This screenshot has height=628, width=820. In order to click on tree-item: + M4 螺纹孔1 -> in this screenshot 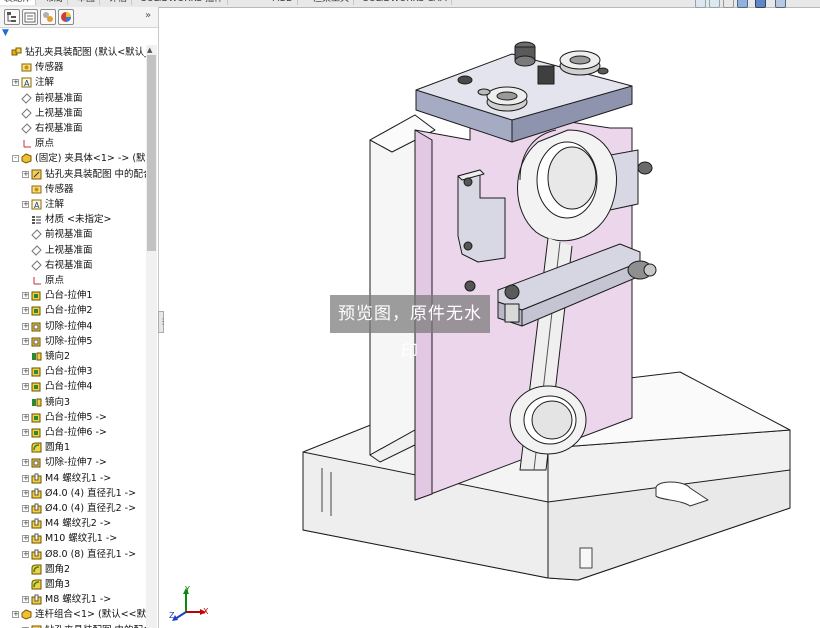, I will do `click(73, 478)`.